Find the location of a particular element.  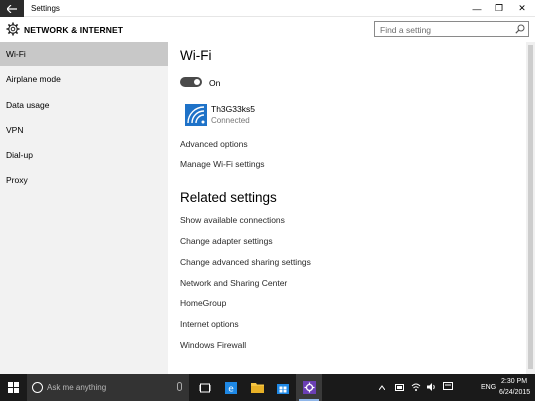

back-arrow-icon is located at coordinates (12, 8).